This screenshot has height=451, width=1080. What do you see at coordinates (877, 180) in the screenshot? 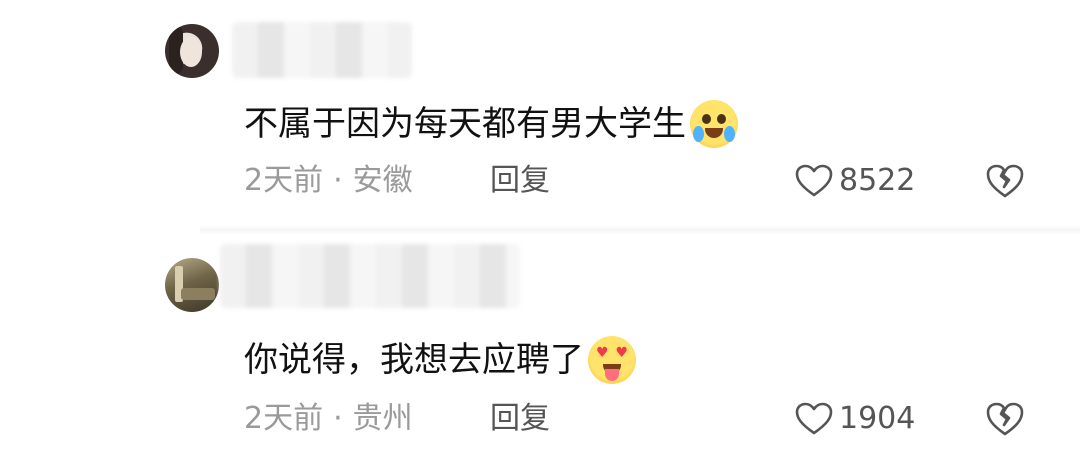
I see `like-count: 8522` at bounding box center [877, 180].